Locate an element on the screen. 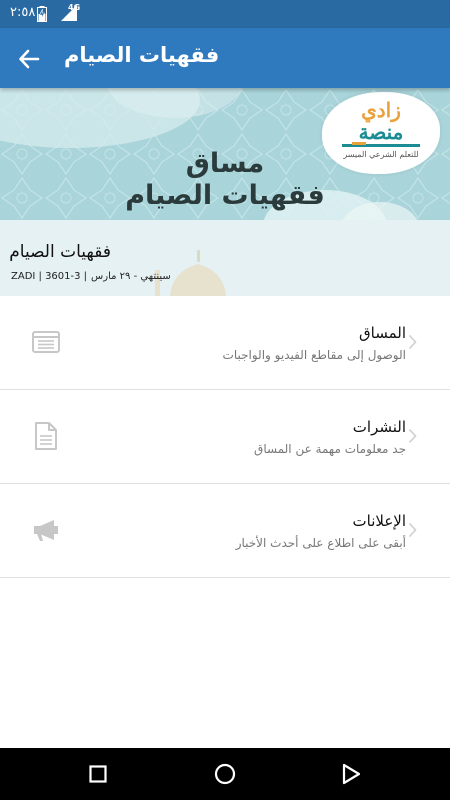 This screenshot has width=450, height=800. menu-item-subtitle: أبقى على اطلاع على أحدث الأخبار is located at coordinates (320, 543).